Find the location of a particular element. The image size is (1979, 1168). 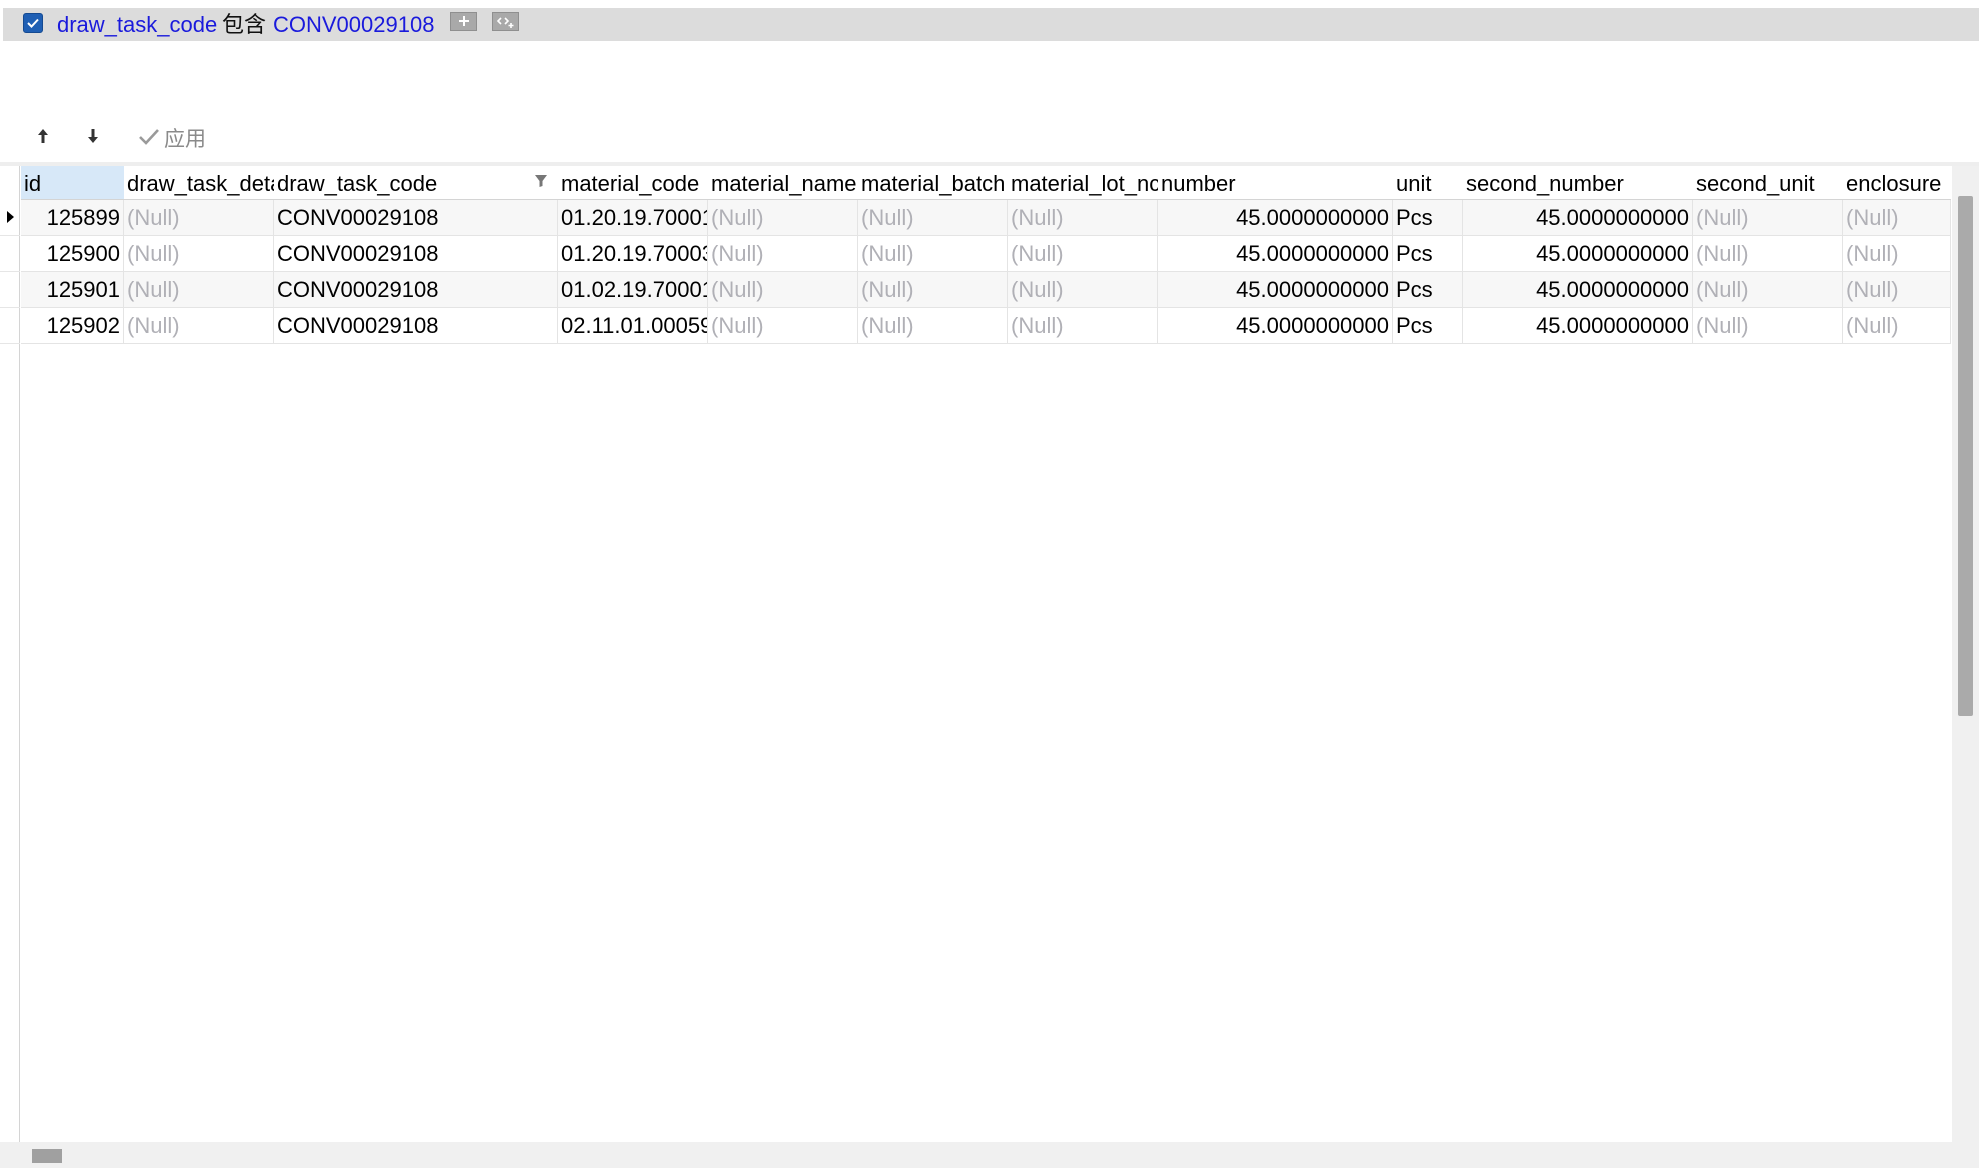

horizontal-scrollbar is located at coordinates (989, 1155).